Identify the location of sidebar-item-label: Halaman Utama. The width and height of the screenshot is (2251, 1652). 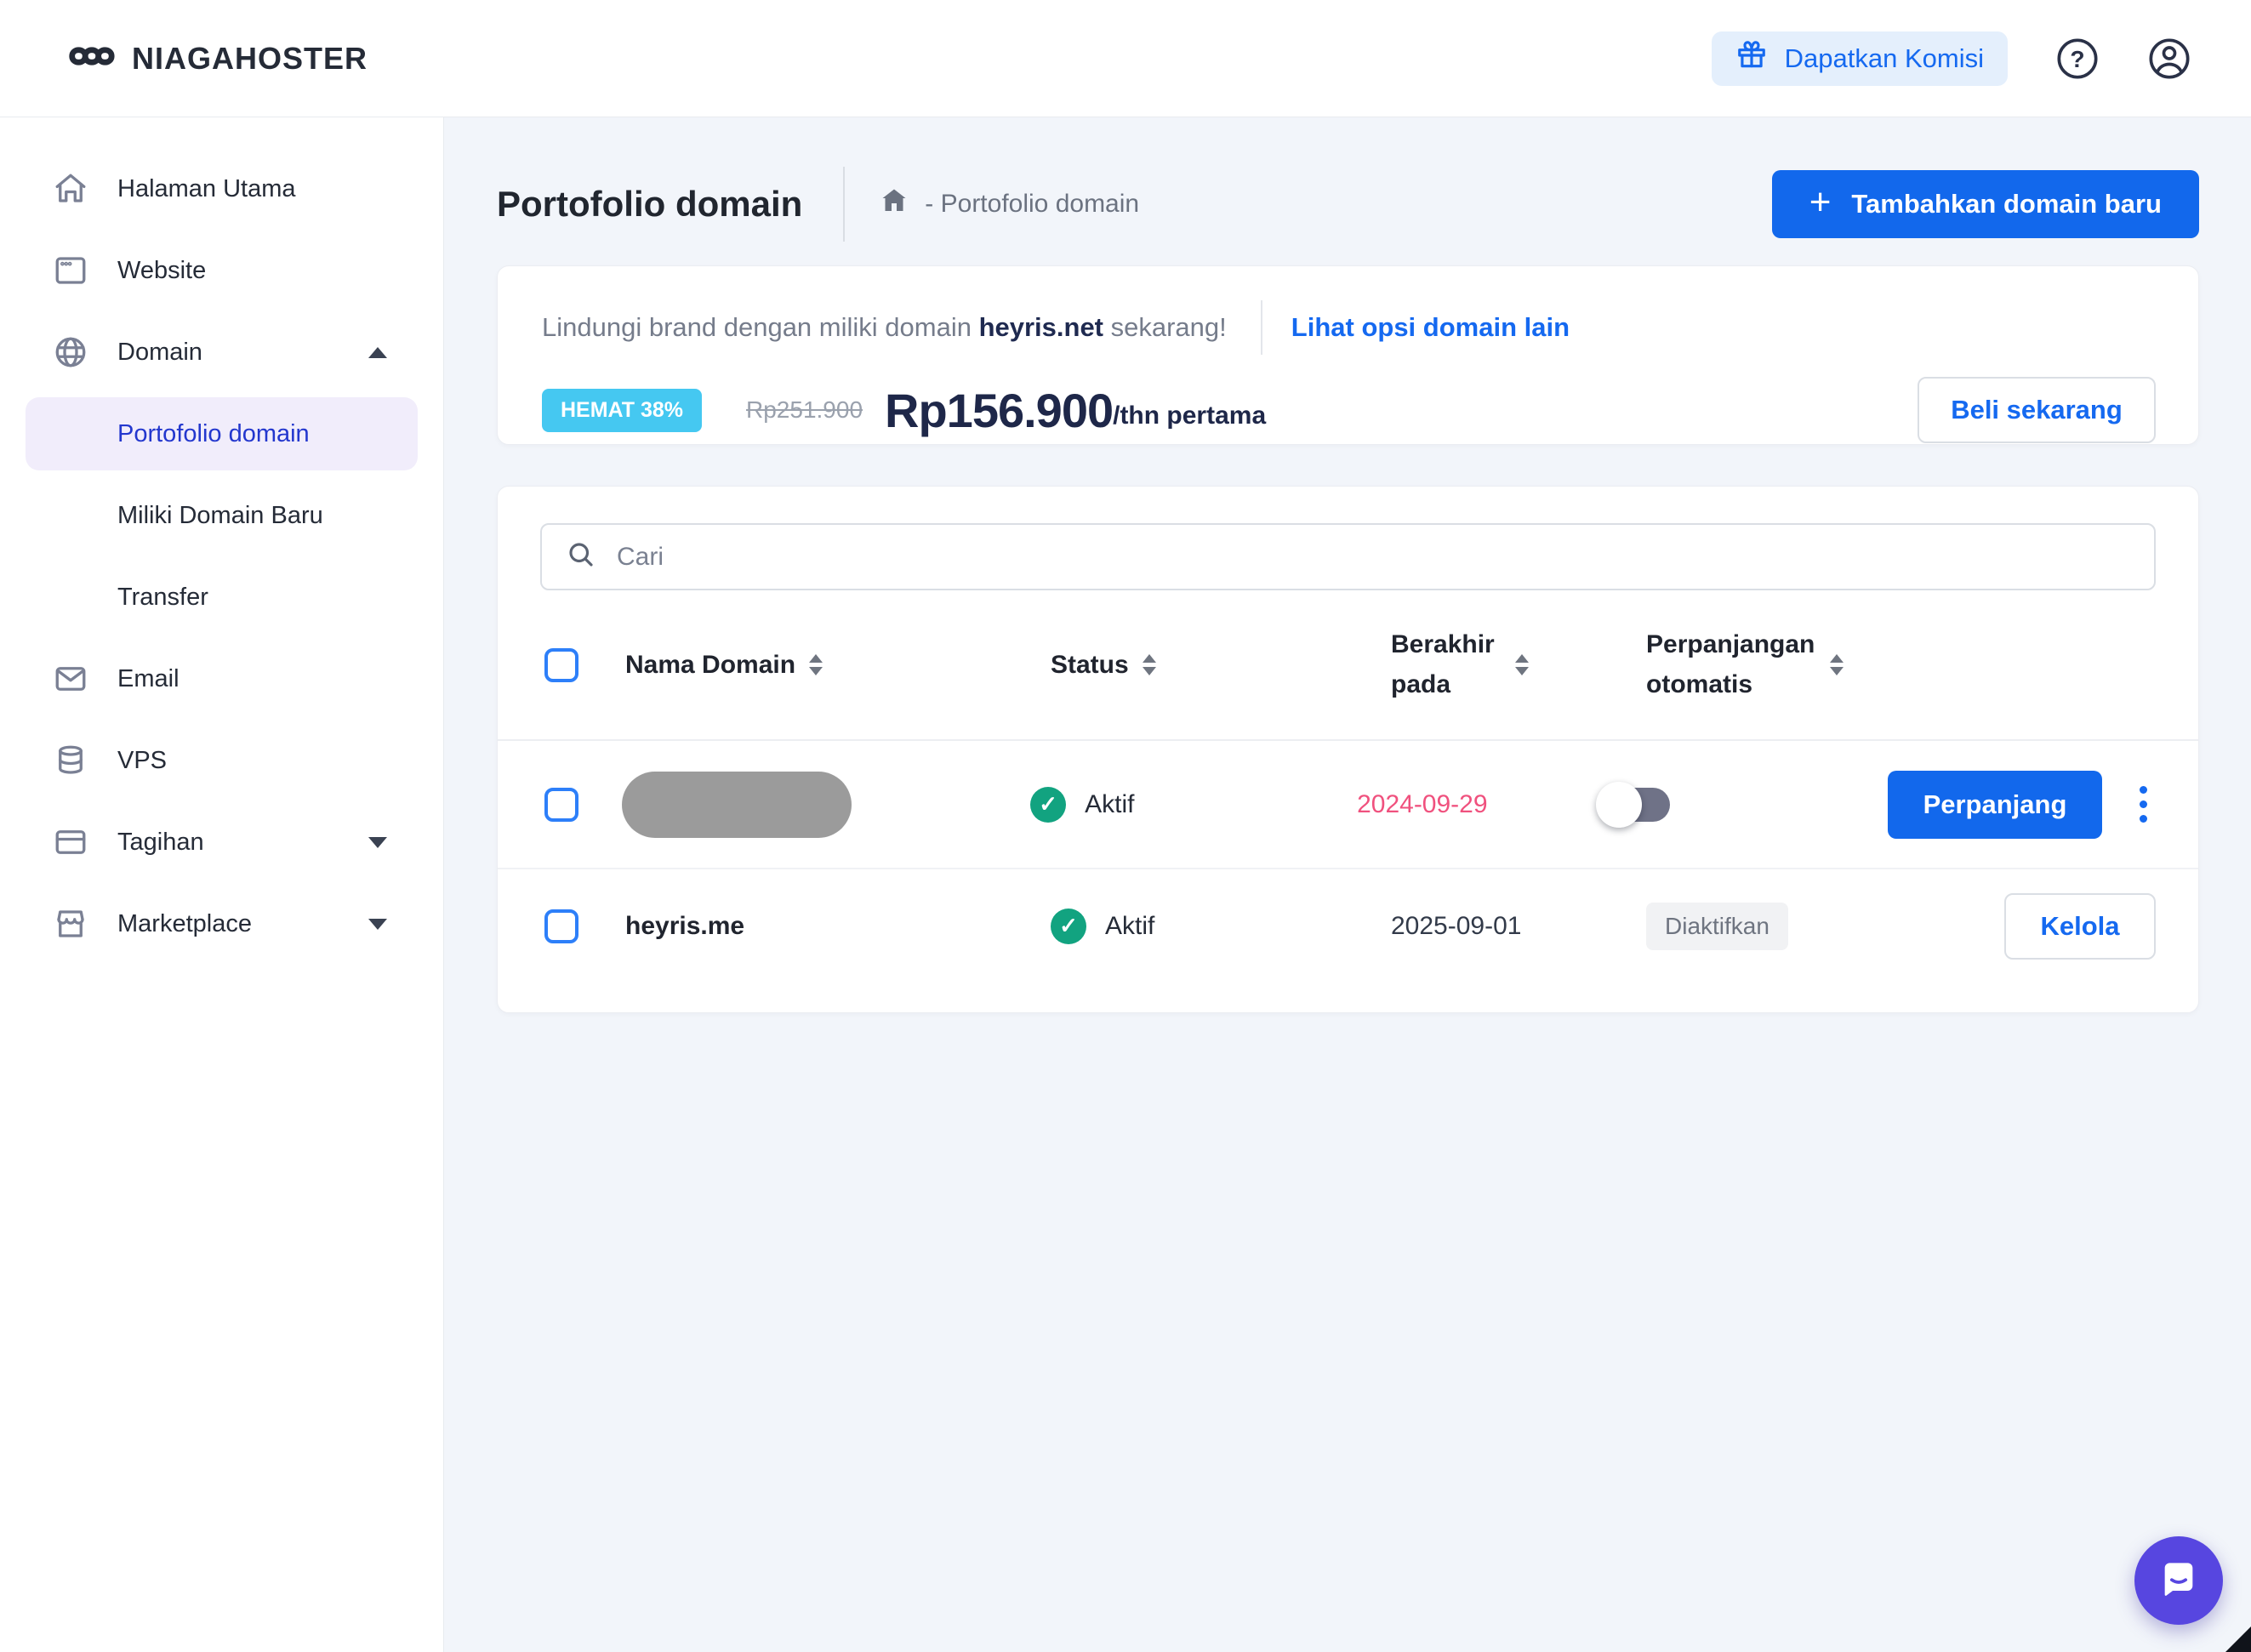
(206, 188).